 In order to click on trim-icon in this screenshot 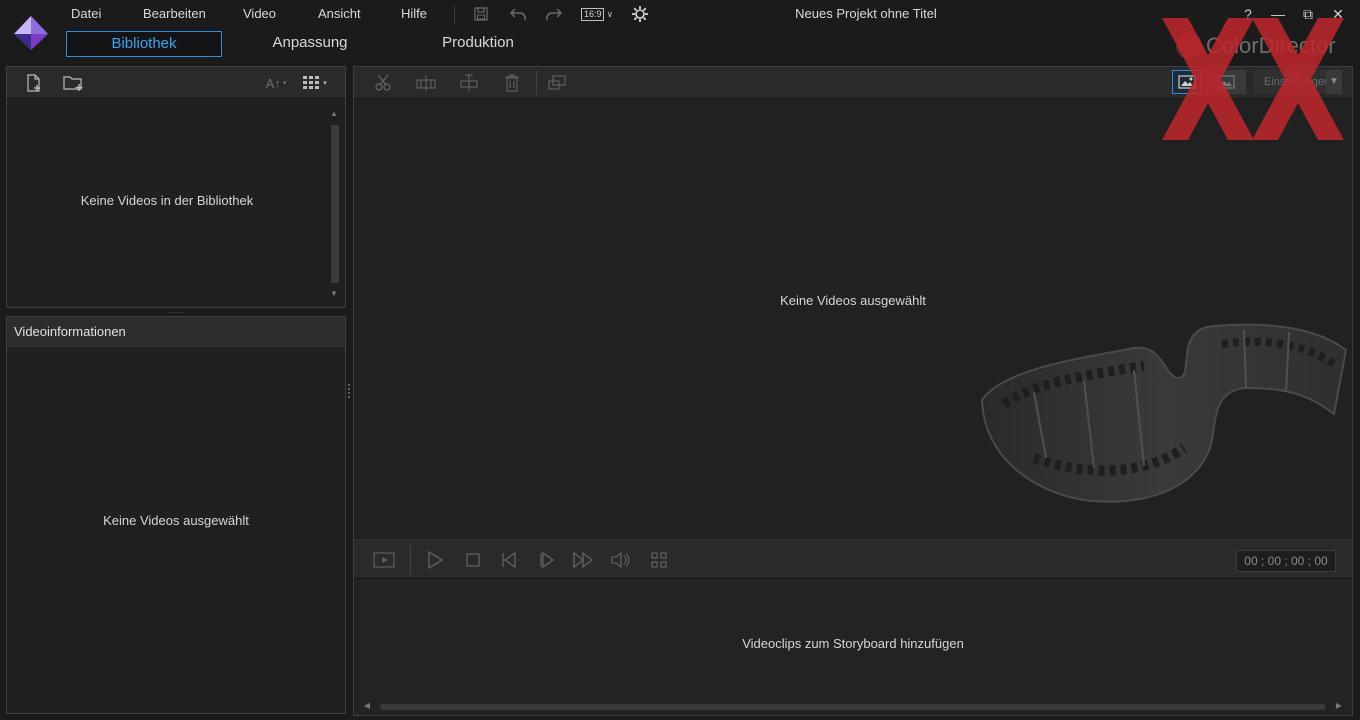, I will do `click(469, 83)`.